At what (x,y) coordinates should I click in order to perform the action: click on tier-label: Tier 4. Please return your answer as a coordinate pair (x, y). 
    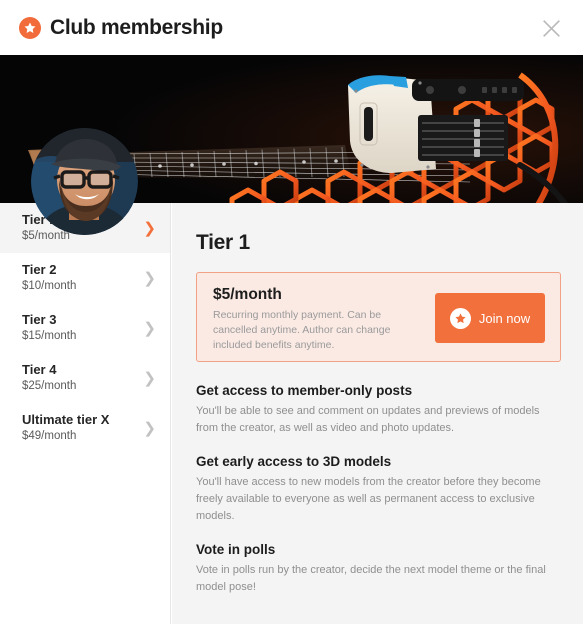
    Looking at the image, I should click on (39, 369).